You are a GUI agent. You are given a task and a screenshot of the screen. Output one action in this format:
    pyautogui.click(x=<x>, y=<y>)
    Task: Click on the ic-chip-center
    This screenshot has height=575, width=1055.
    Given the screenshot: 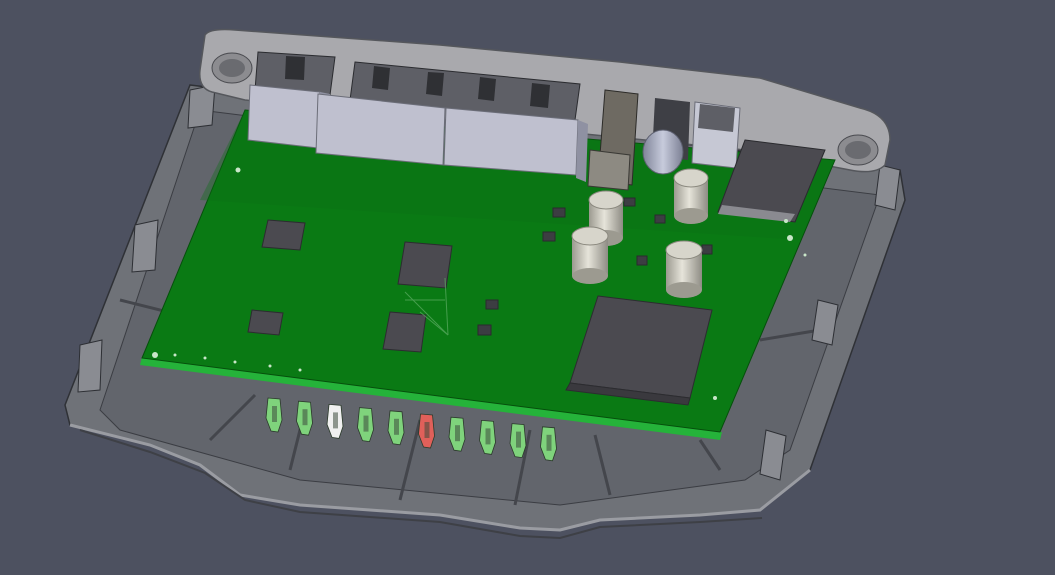 What is the action you would take?
    pyautogui.click(x=425, y=265)
    